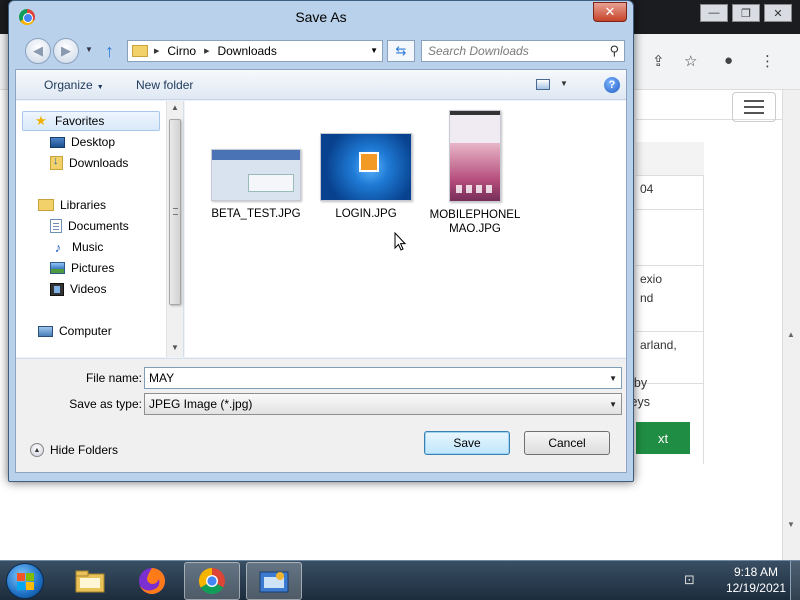  Describe the element at coordinates (369, 378) in the screenshot. I see `file-name-input` at that location.